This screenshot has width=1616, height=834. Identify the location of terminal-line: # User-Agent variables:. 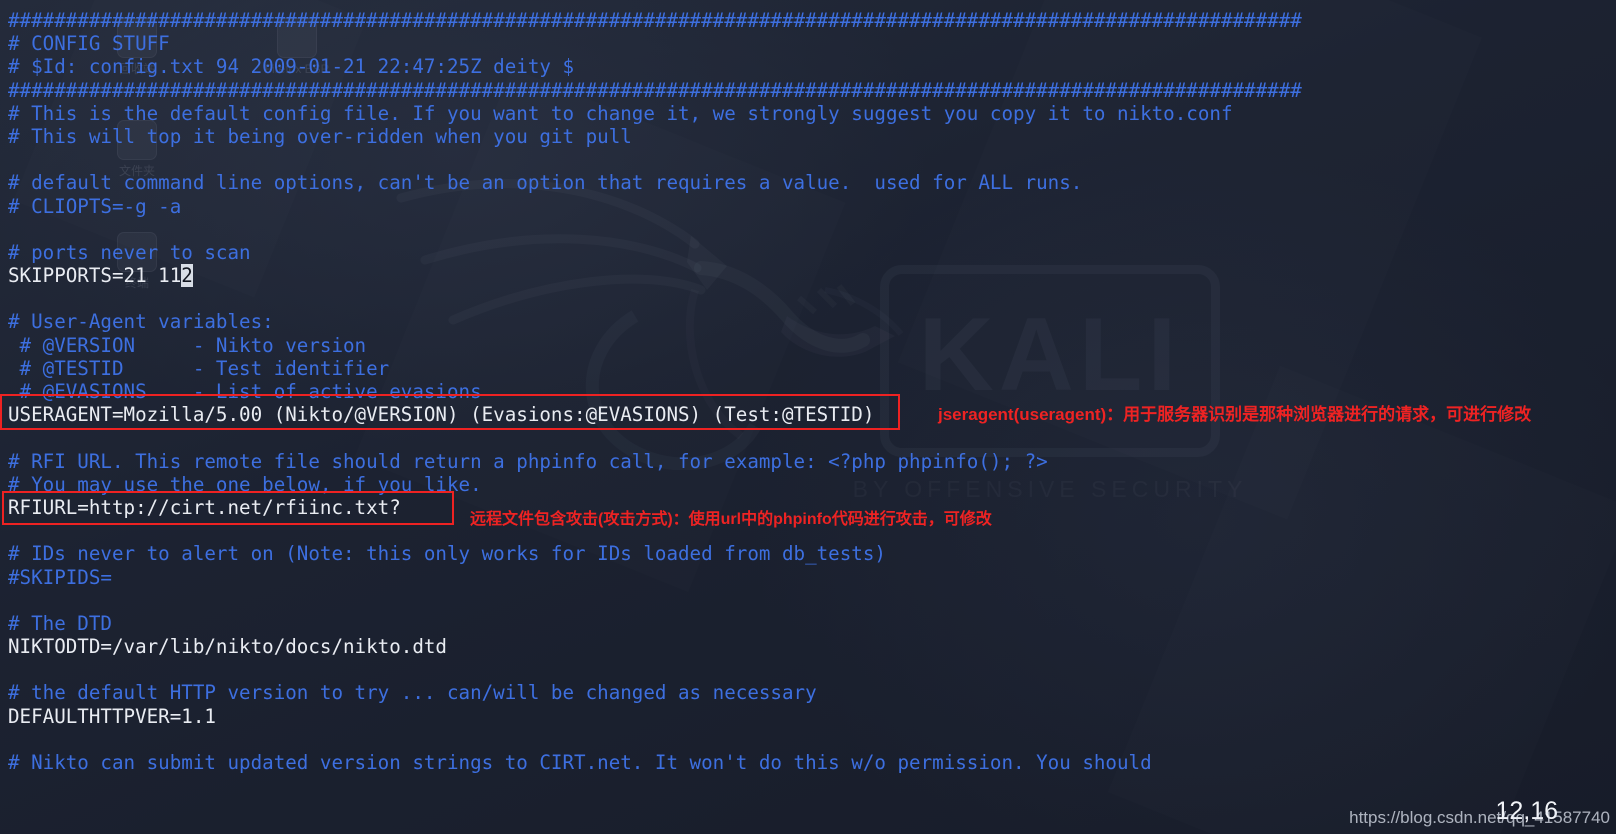
(812, 321).